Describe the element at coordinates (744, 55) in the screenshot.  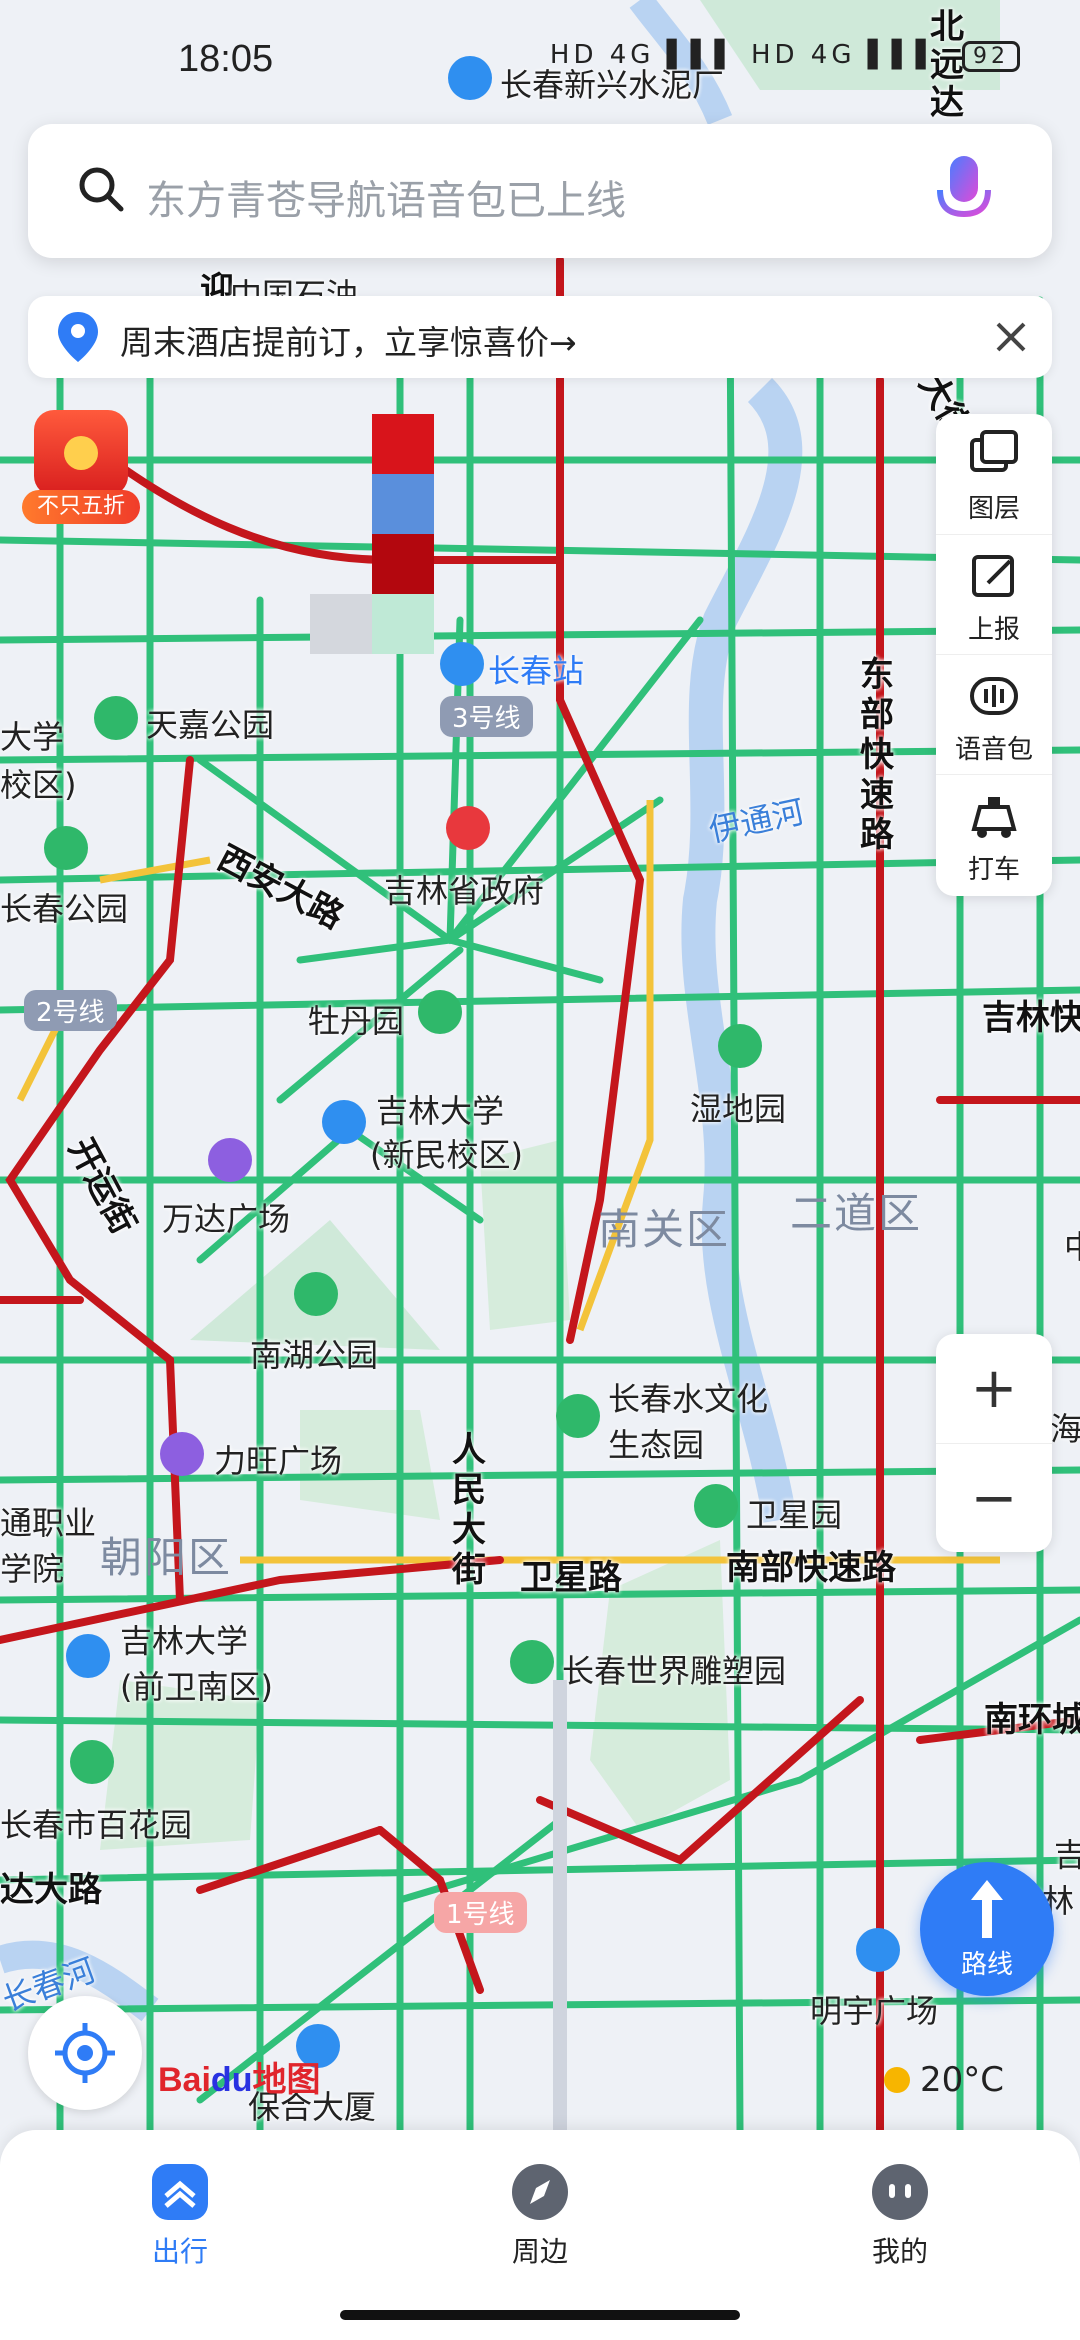
I see `signal-icon: HD 4G ▌▌▌ HD 4G ▌▌▌` at that location.